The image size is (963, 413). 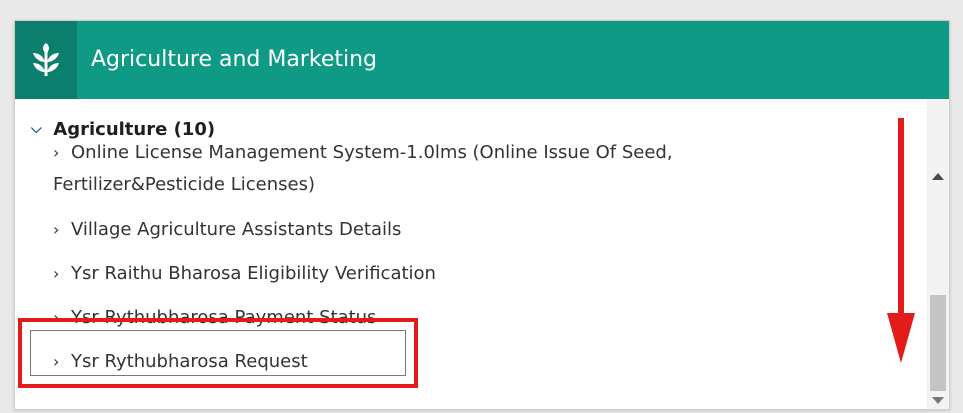 I want to click on leaf-sprout-icon, so click(x=46, y=59).